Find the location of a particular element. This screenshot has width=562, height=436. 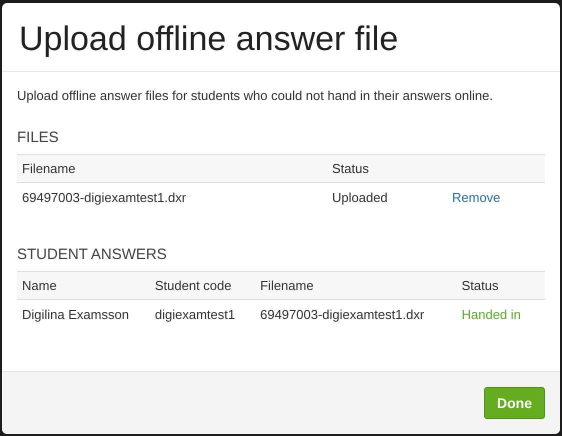

table-cell: digiexamtest1 is located at coordinates (203, 314).